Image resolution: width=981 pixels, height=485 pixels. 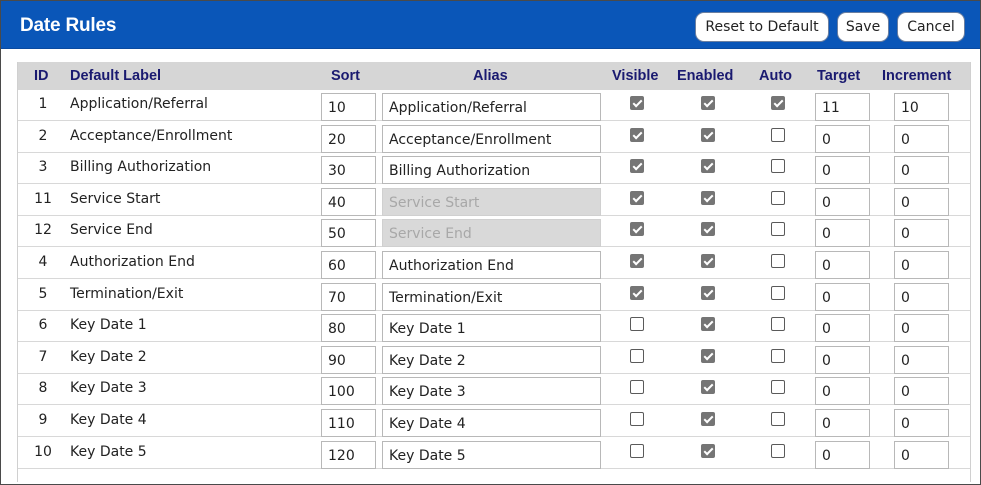 What do you see at coordinates (491, 423) in the screenshot?
I see `alias-input: Key Date 4` at bounding box center [491, 423].